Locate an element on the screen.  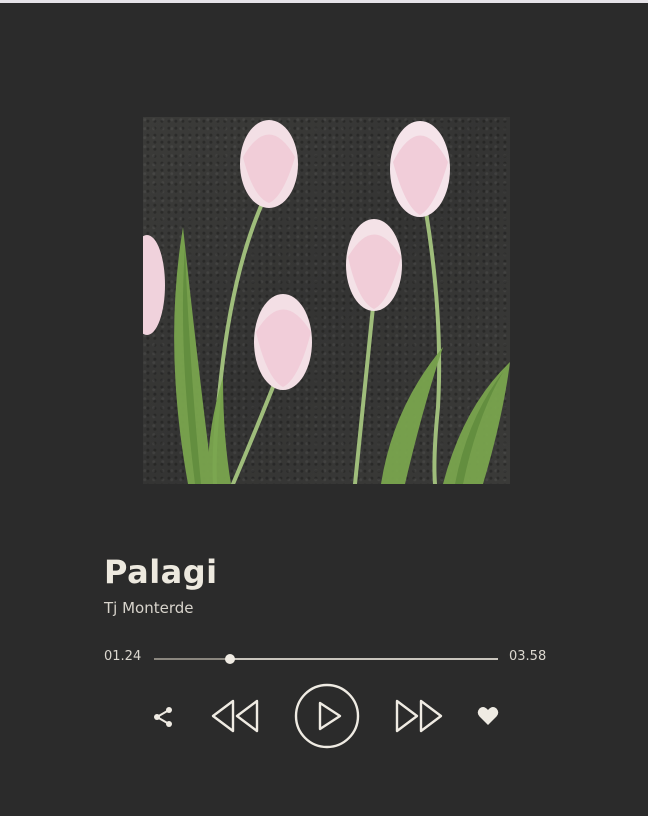
top-strip is located at coordinates (324, 1).